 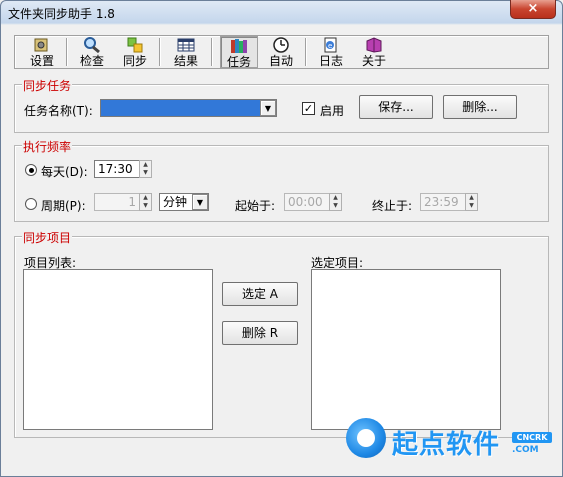 What do you see at coordinates (145, 169) in the screenshot?
I see `daily-time-spinner: ▲ ▼` at bounding box center [145, 169].